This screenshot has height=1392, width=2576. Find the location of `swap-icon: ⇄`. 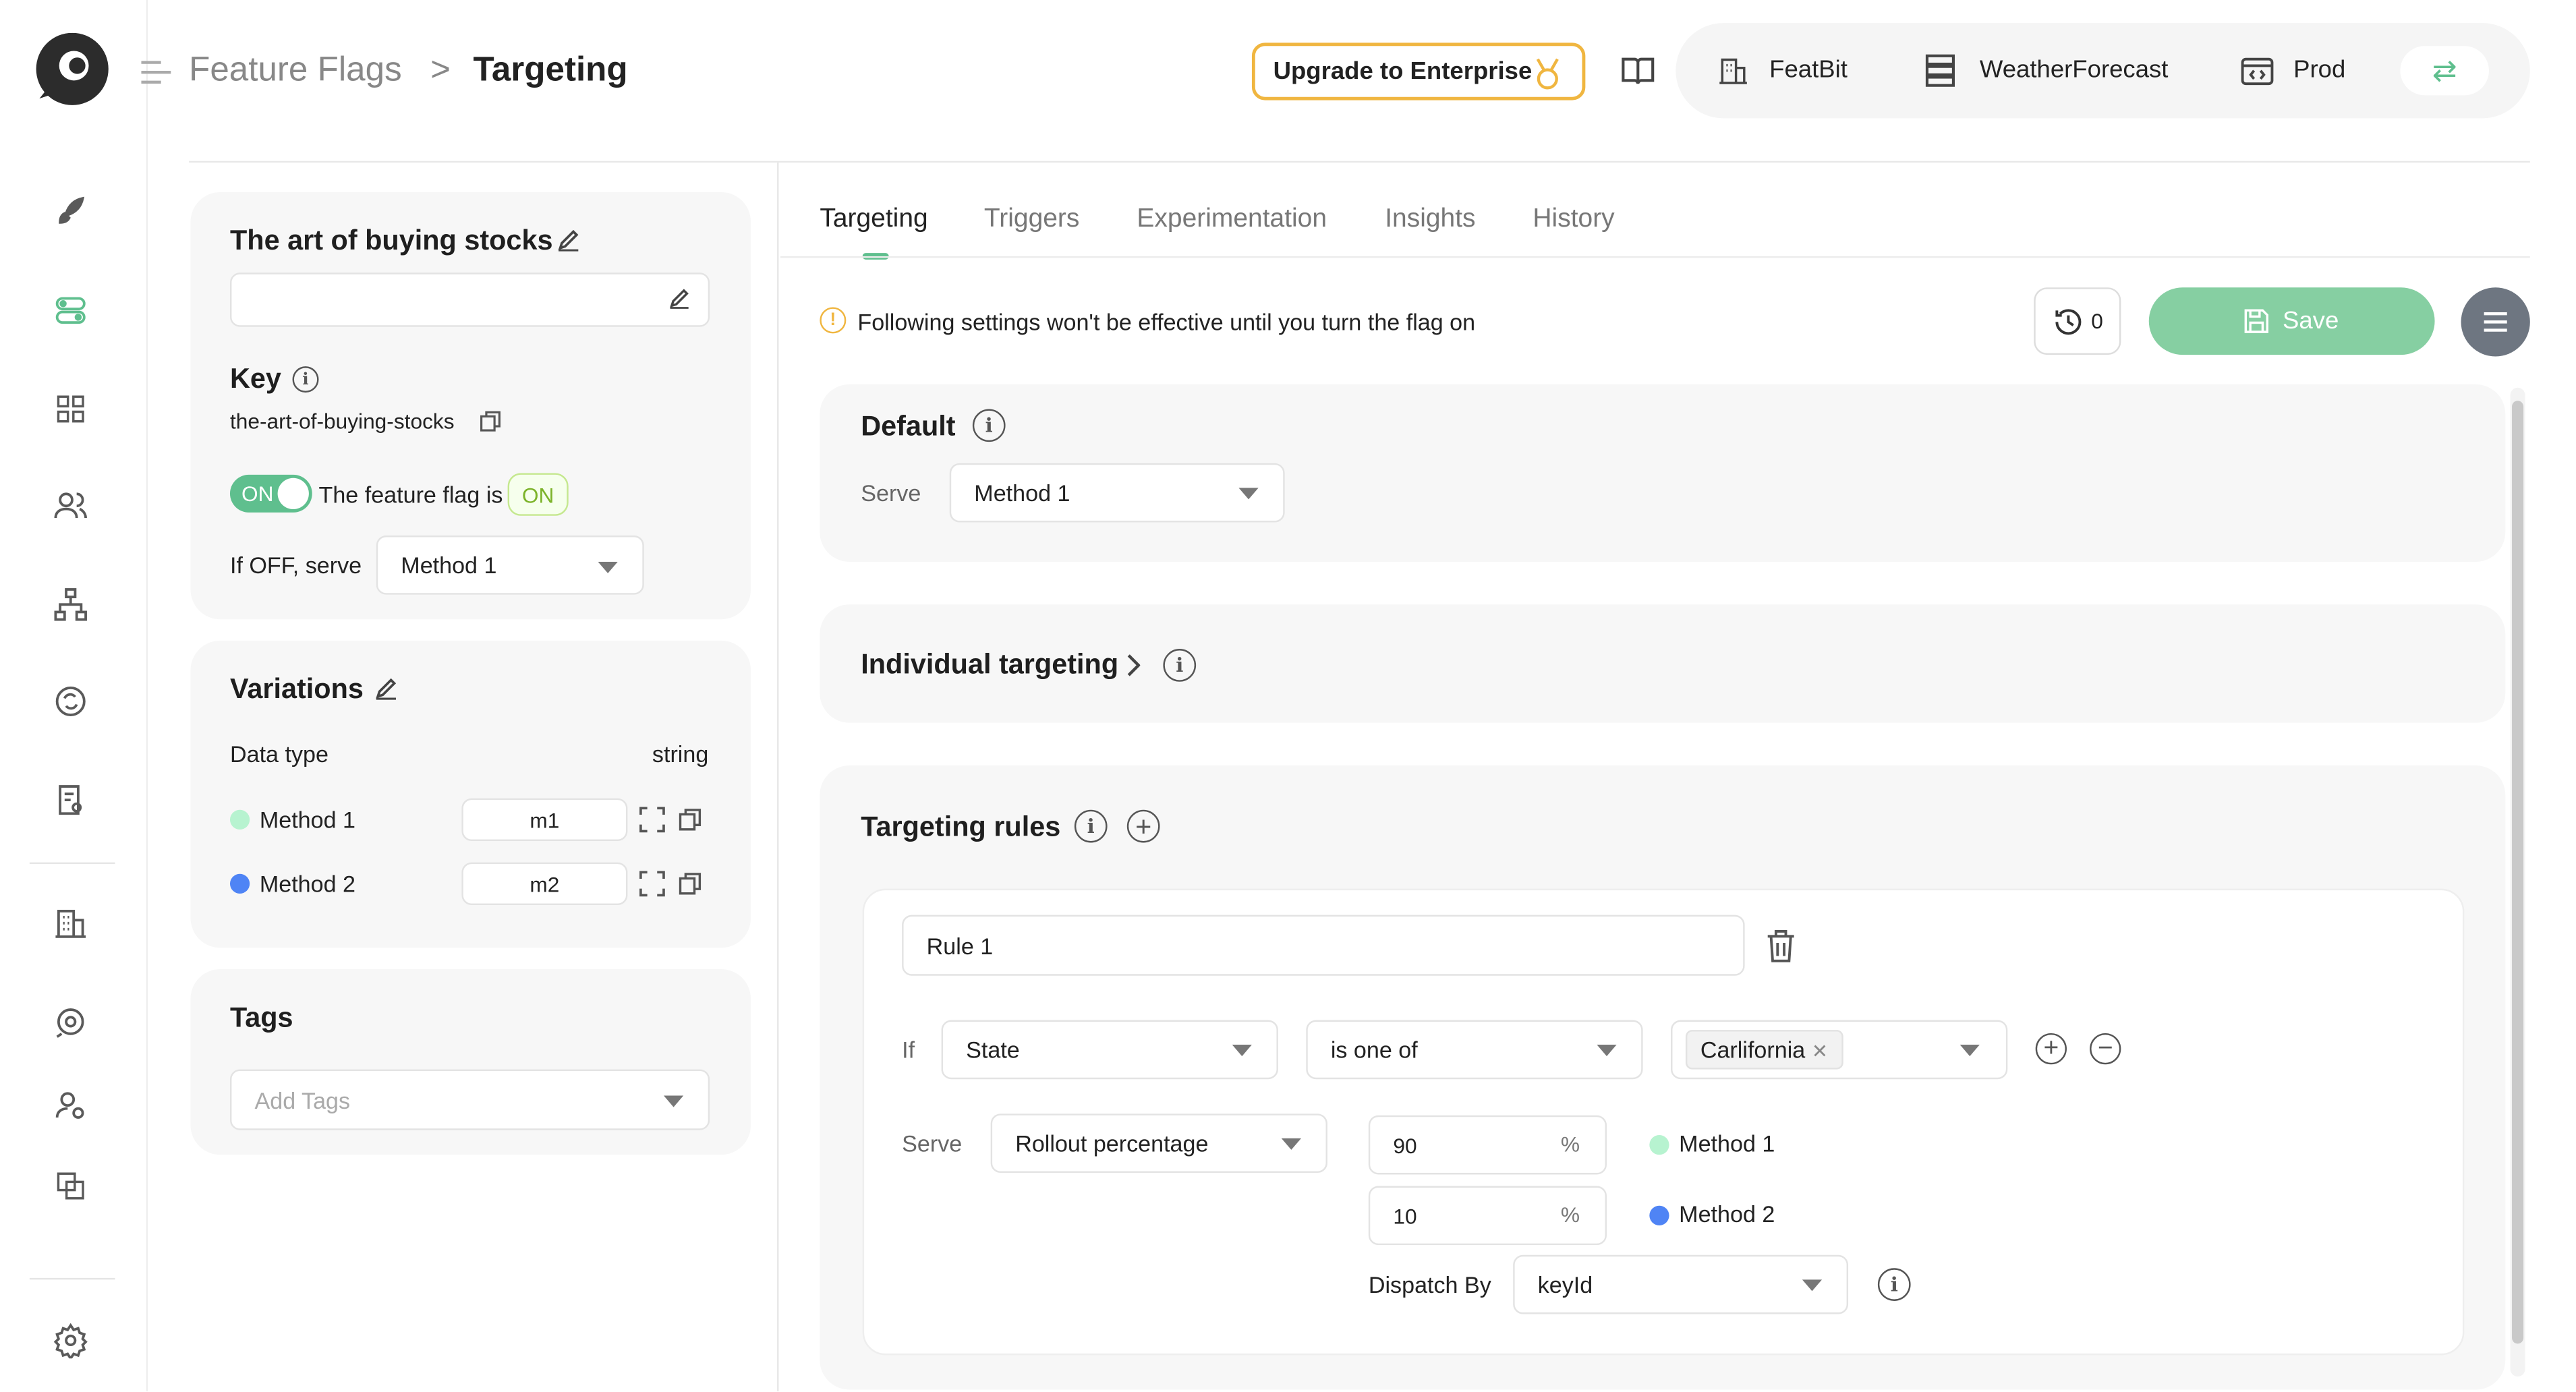

swap-icon: ⇄ is located at coordinates (2444, 69).